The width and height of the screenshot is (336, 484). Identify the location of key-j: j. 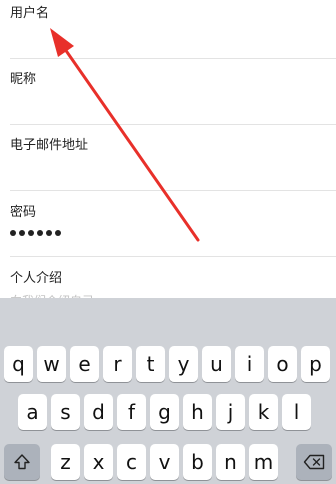
(230, 412).